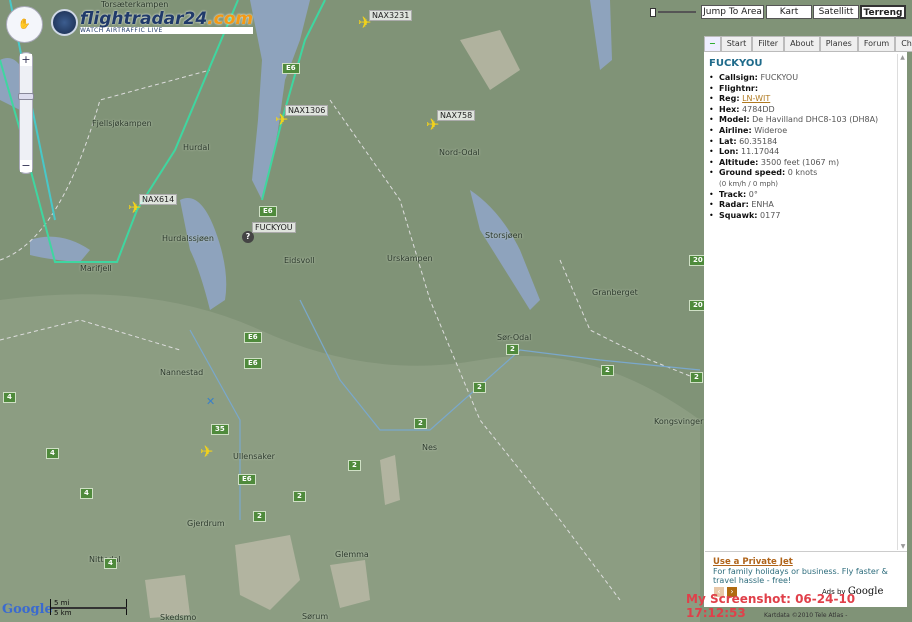 The width and height of the screenshot is (912, 622). Describe the element at coordinates (64, 22) in the screenshot. I see `radar-icon` at that location.